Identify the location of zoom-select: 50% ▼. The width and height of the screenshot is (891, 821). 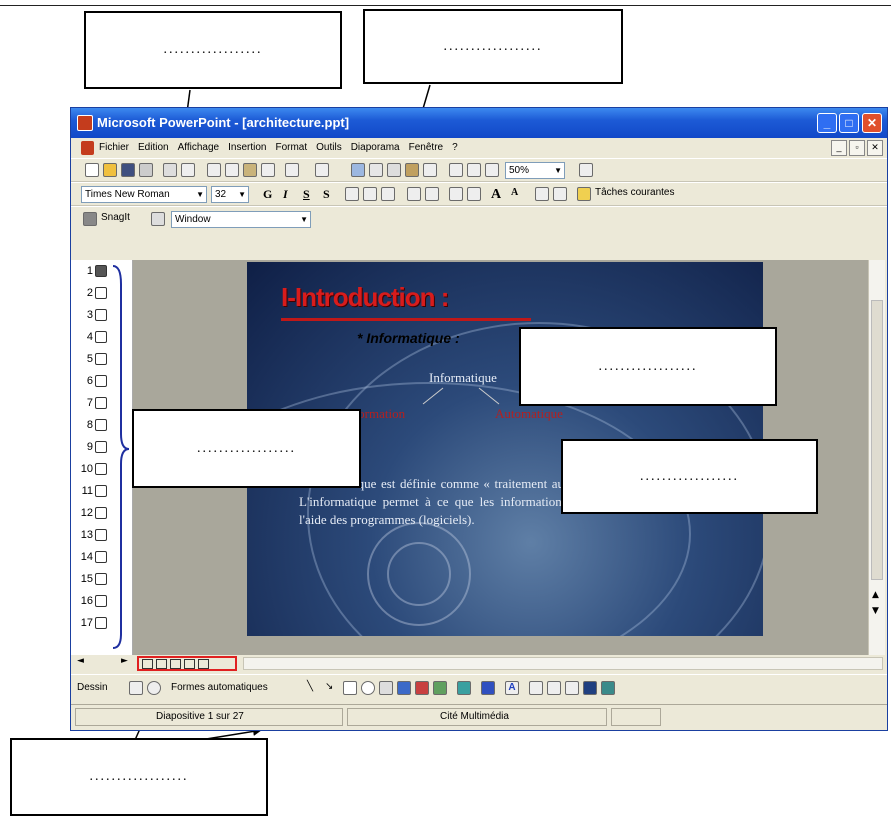
(535, 170).